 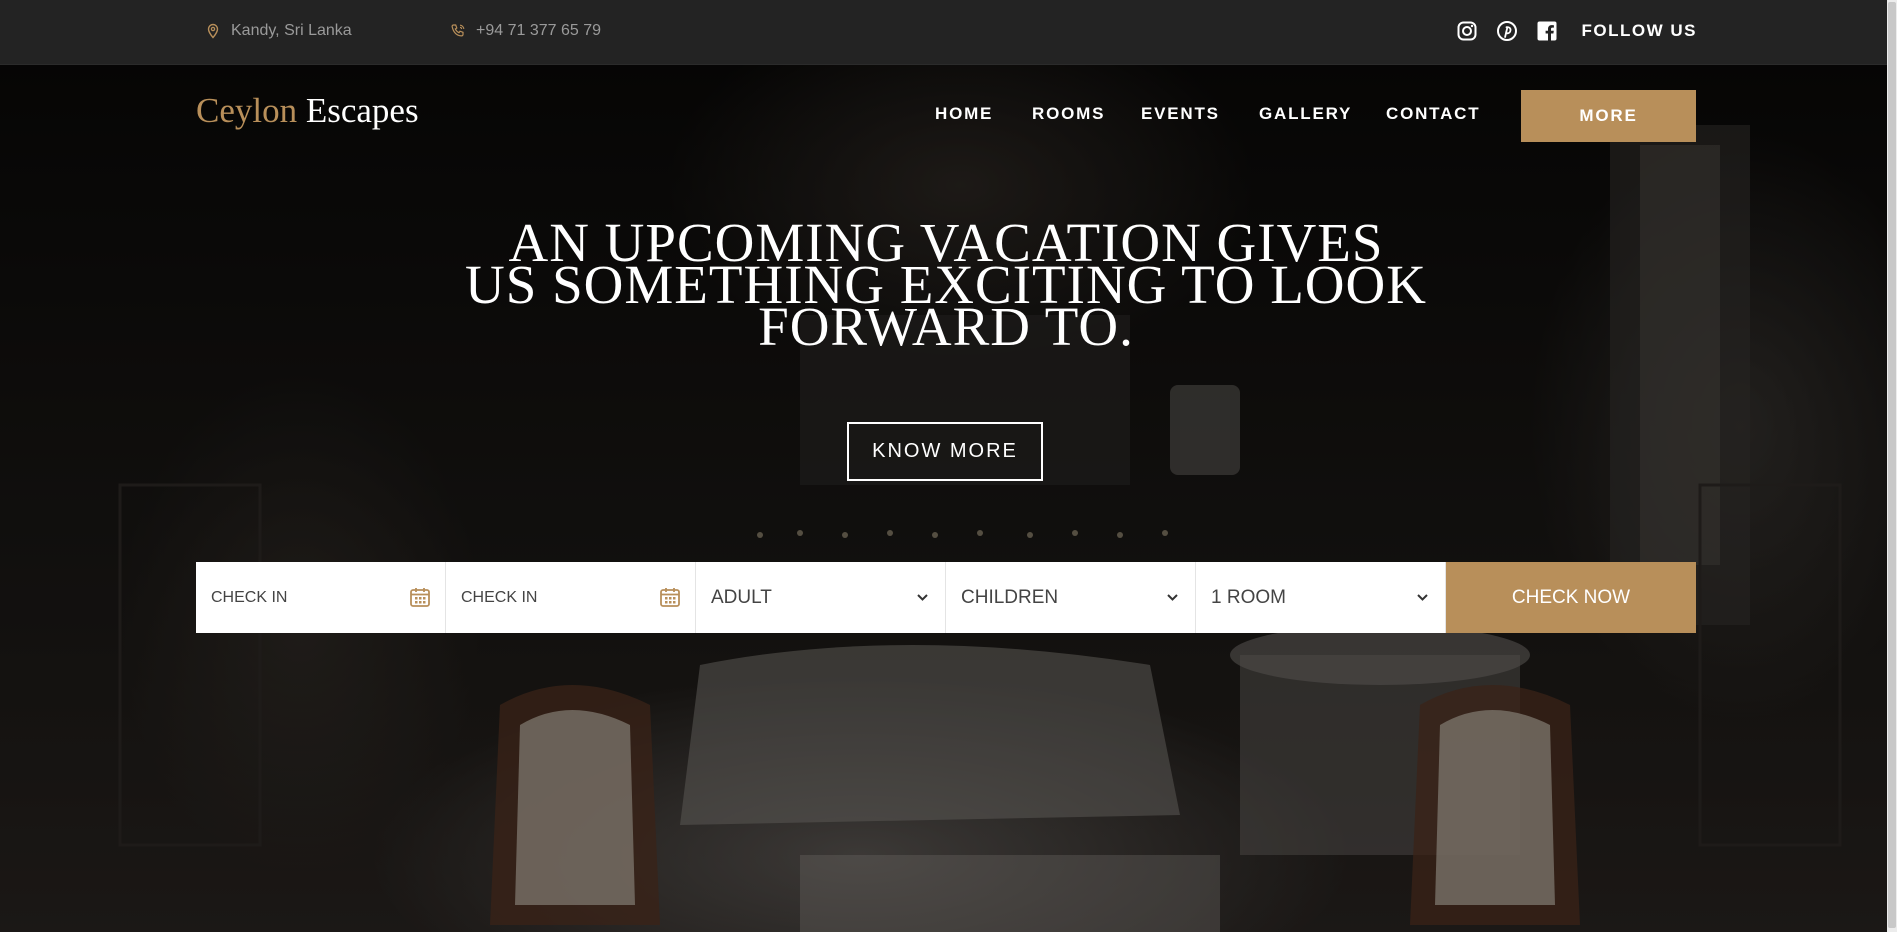 What do you see at coordinates (1608, 116) in the screenshot?
I see `more-button: MORE` at bounding box center [1608, 116].